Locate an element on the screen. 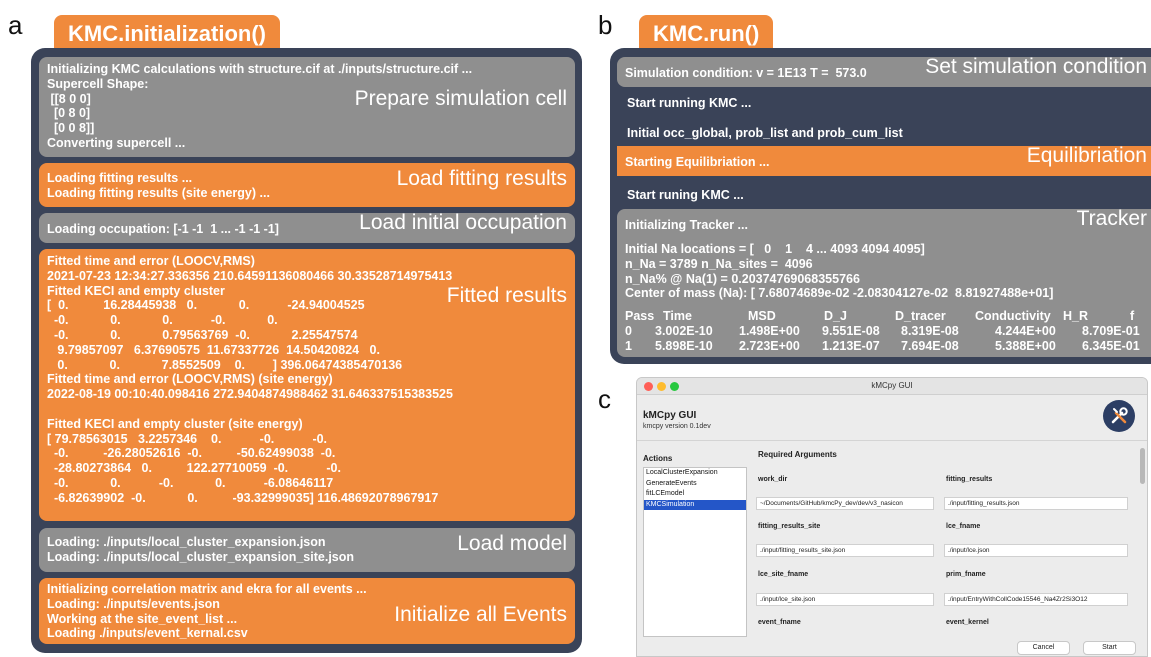 This screenshot has height=657, width=1151. log-line: n_Na% @ Na(1) = 0.20374769068355766 is located at coordinates (742, 278).